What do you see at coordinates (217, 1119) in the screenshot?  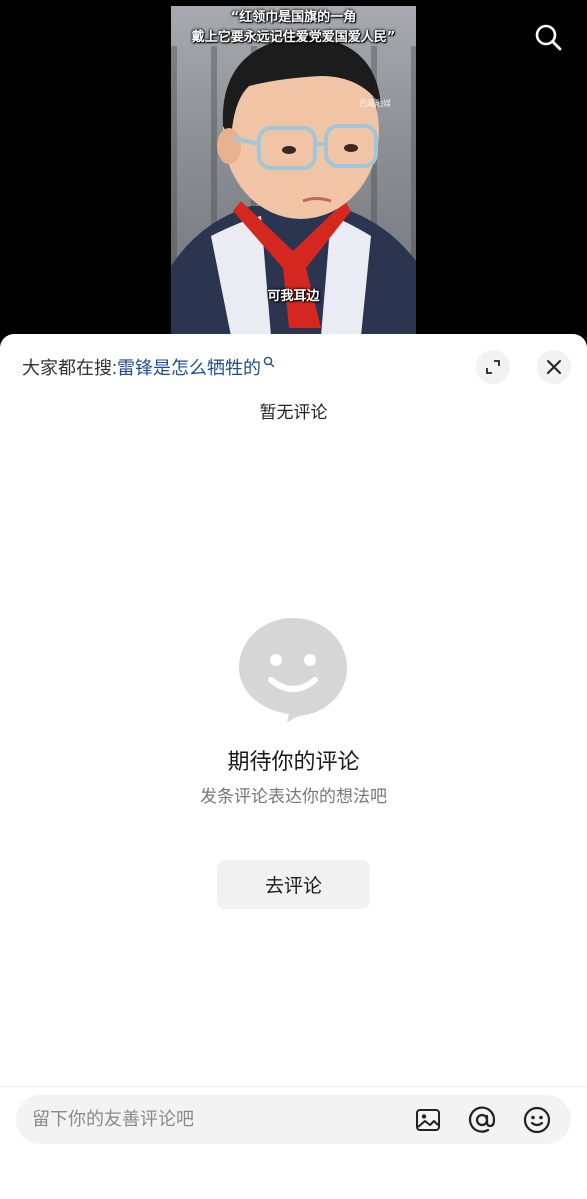 I see `comment-input` at bounding box center [217, 1119].